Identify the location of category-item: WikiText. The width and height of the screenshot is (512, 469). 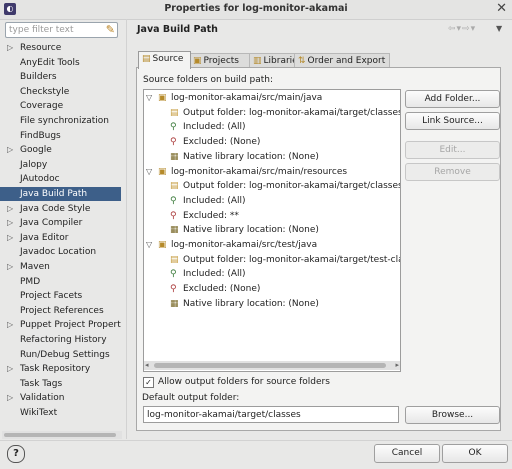
(60, 413).